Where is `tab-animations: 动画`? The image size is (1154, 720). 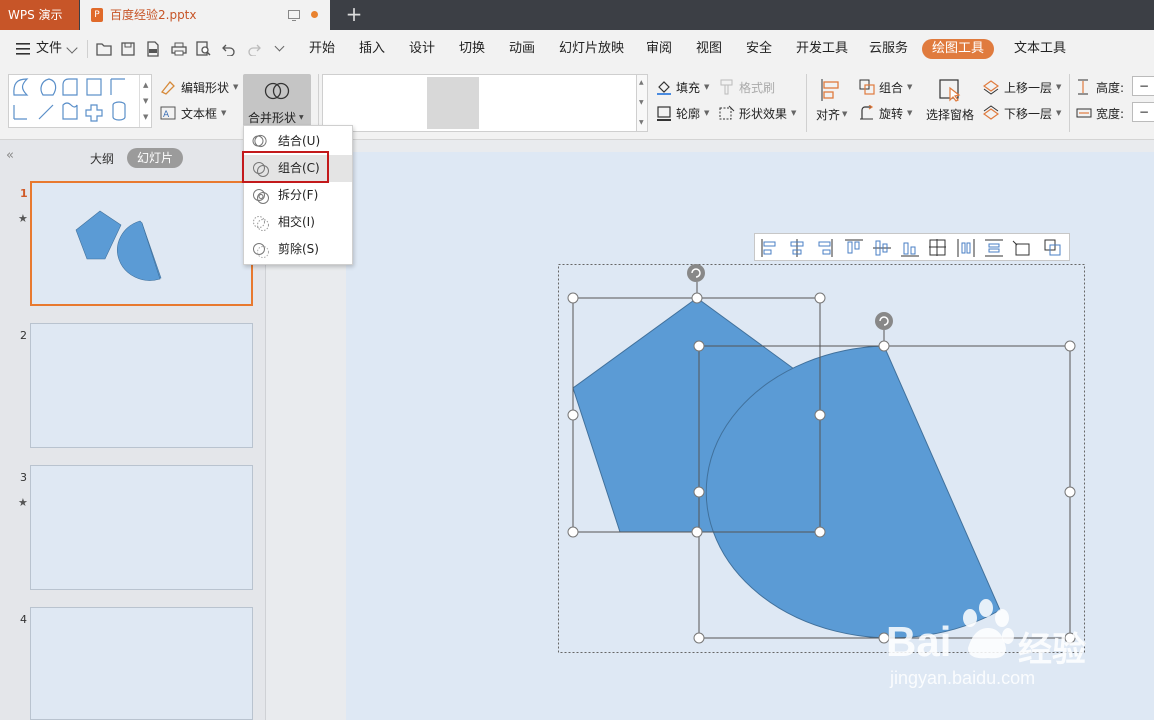
tab-animations: 动画 is located at coordinates (522, 49).